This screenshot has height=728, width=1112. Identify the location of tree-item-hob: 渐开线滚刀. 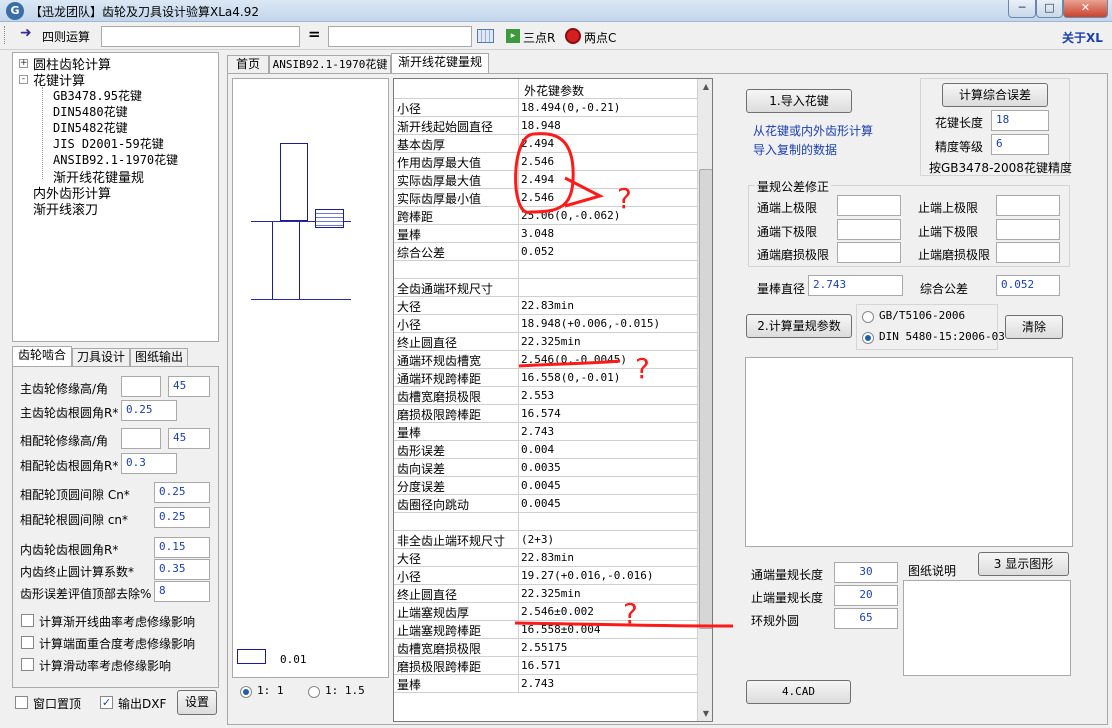
(65, 208).